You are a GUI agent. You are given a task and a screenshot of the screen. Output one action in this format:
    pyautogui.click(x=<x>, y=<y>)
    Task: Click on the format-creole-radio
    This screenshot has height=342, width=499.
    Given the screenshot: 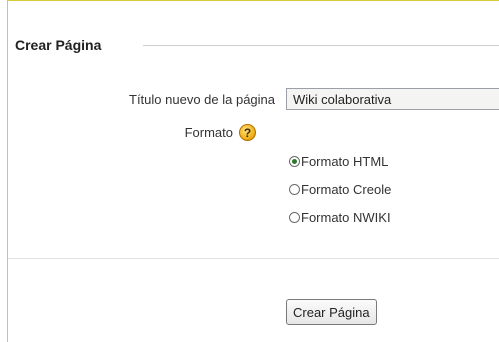 What is the action you would take?
    pyautogui.click(x=294, y=189)
    